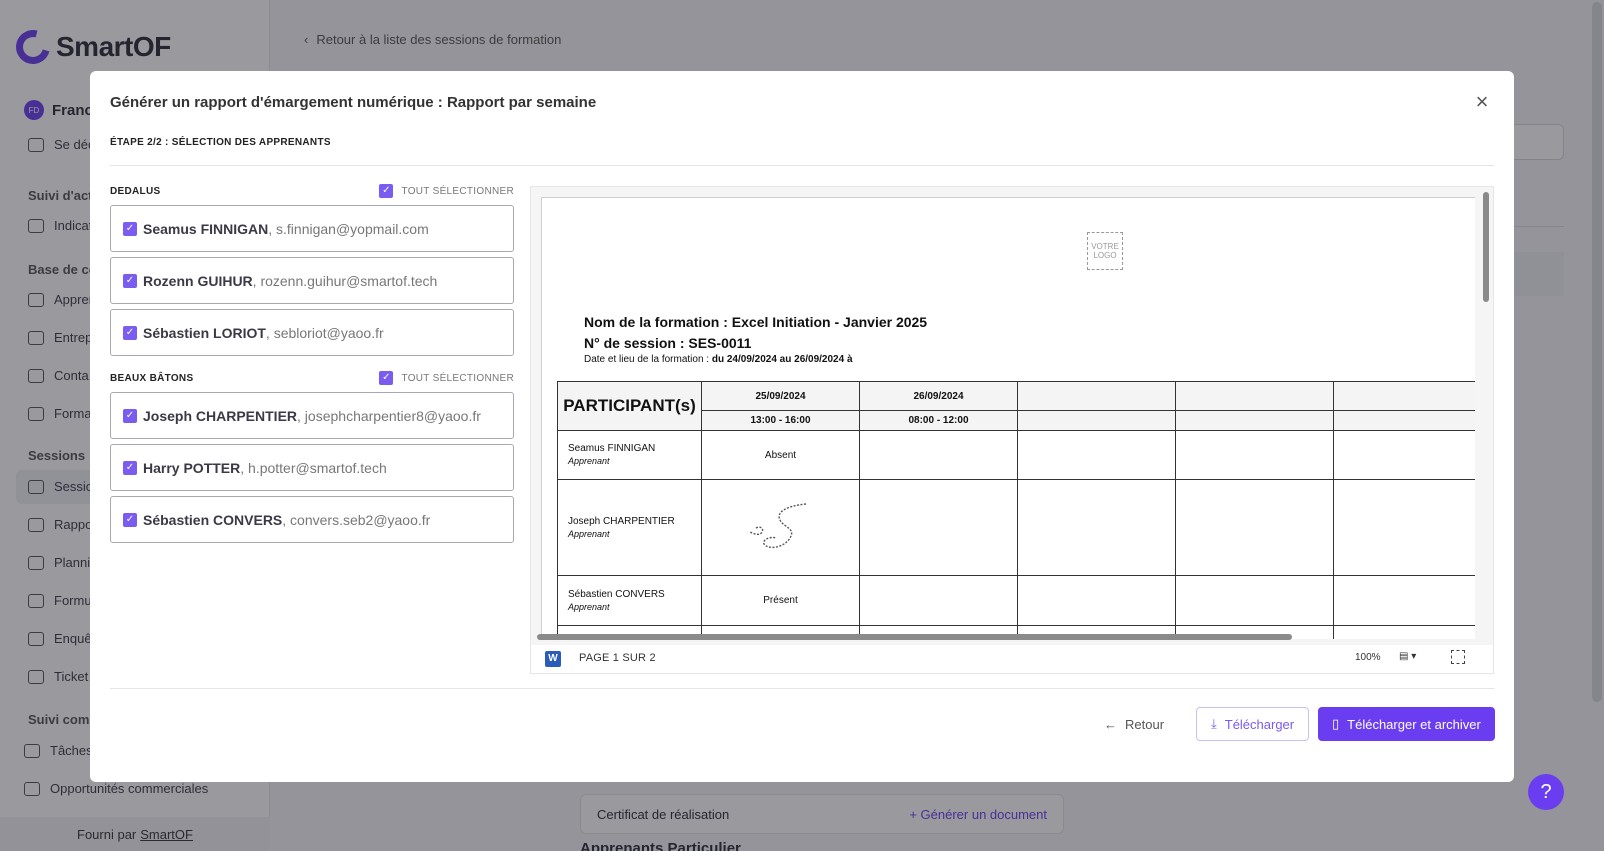 This screenshot has width=1604, height=851. I want to click on back-button: ← Retour, so click(1134, 724).